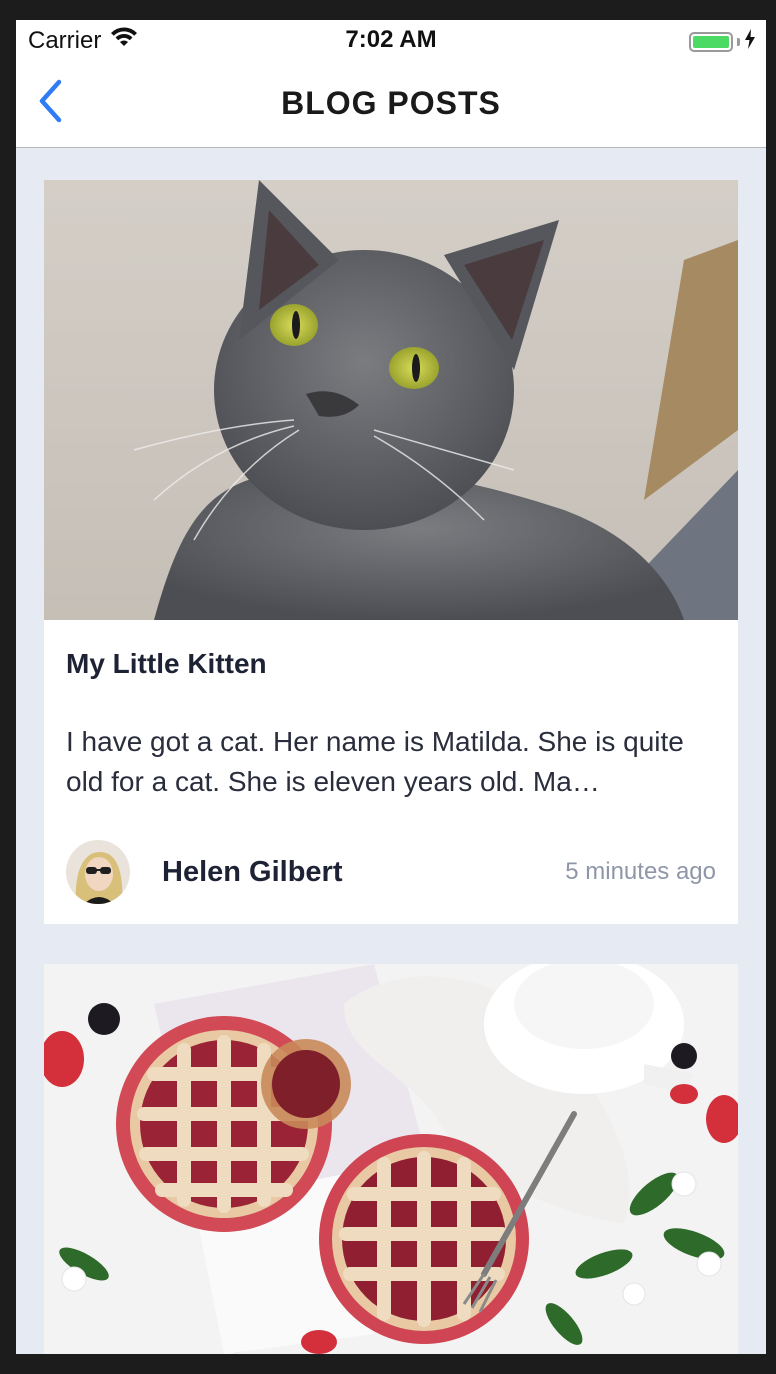  Describe the element at coordinates (391, 650) in the screenshot. I see `post-title: My Little Kitten` at that location.